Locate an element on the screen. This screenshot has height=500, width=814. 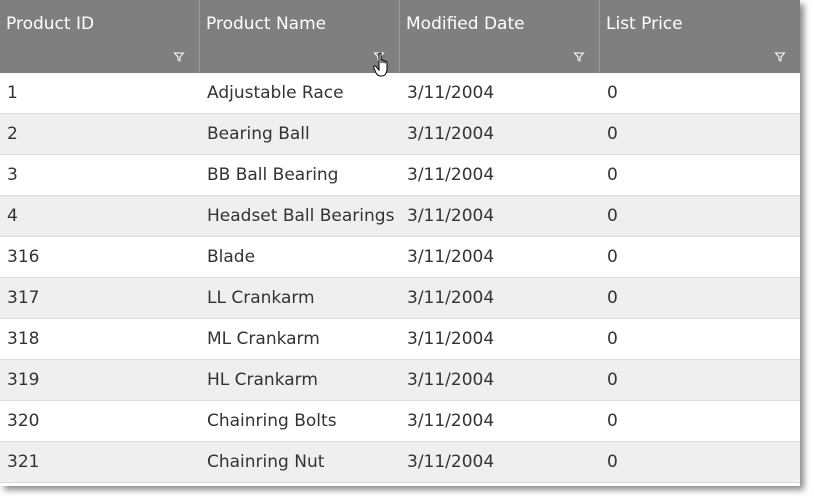
cell-product-id: 1 is located at coordinates (12, 93).